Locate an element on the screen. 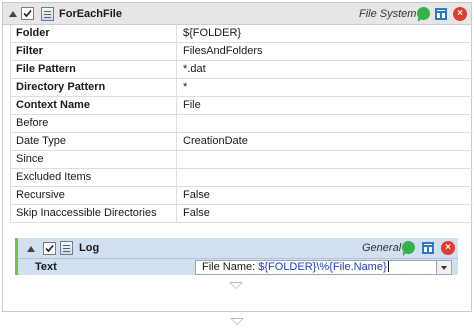 The image size is (474, 332). log-text-row: Text File Name: ${FOLDER}\%{File.Name} is located at coordinates (238, 267).